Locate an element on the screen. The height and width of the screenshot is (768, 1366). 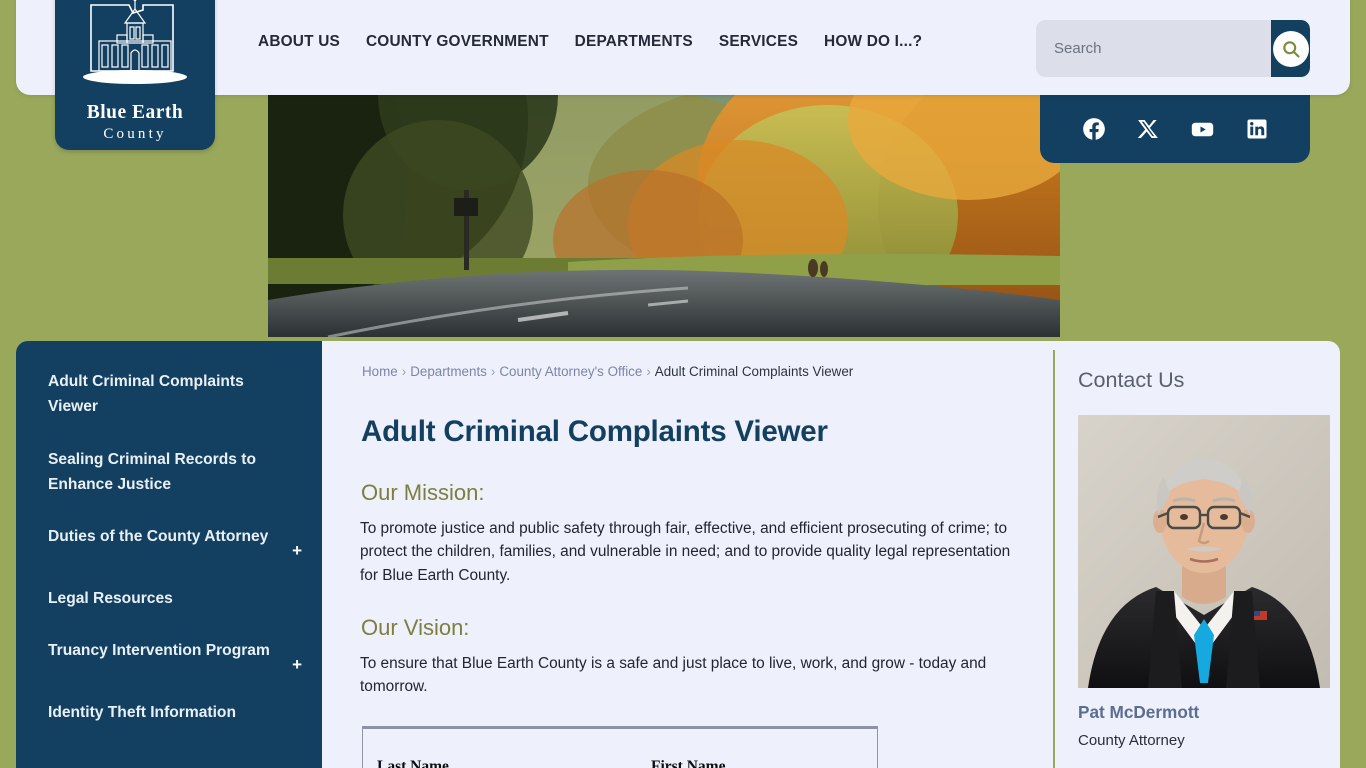
nav-item-county-government: COUNTY GOVERNMENT is located at coordinates (457, 42).